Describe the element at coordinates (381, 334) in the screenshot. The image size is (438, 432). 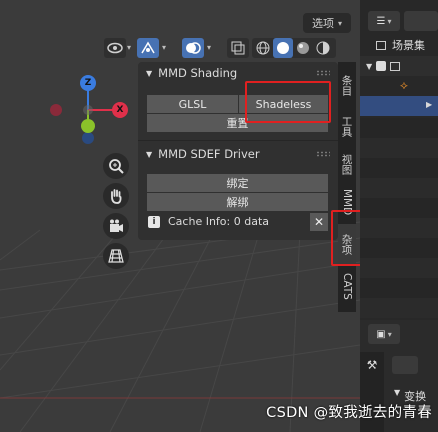
I see `properties-icon: ▣` at that location.